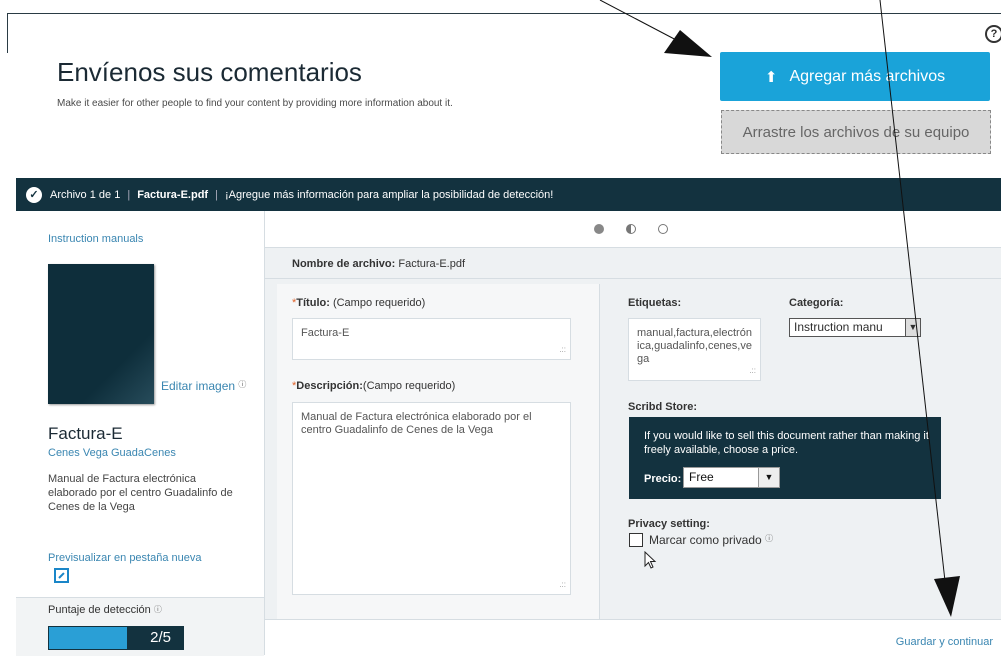 The image size is (1001, 656). I want to click on store-label: Scribd Store:, so click(663, 407).